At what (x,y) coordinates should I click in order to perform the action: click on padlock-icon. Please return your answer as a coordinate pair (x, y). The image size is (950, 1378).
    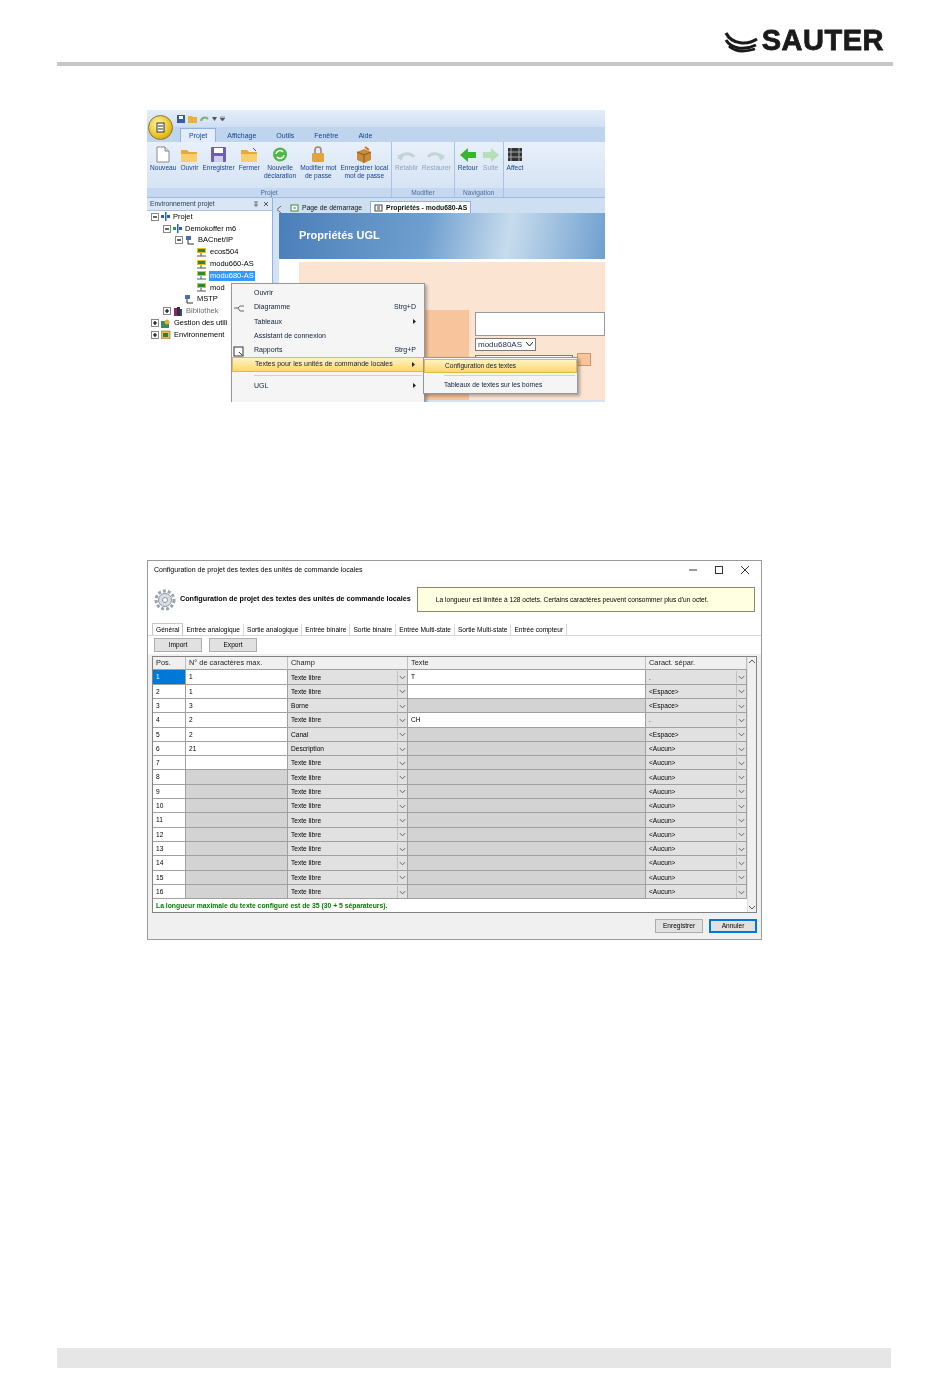
    Looking at the image, I should click on (318, 154).